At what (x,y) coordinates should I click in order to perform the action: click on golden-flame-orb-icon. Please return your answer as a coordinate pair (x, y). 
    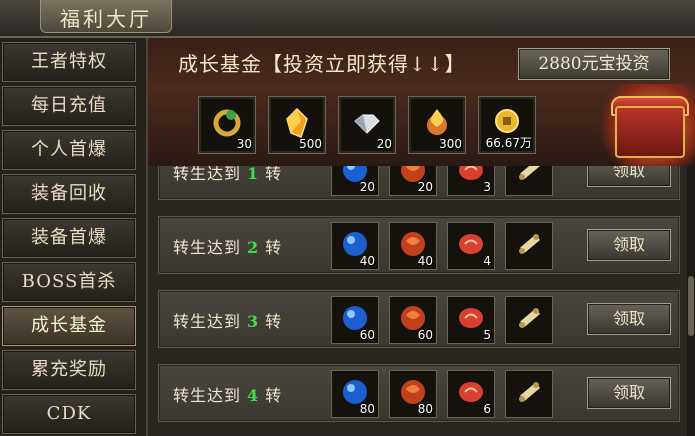
    Looking at the image, I should click on (437, 122).